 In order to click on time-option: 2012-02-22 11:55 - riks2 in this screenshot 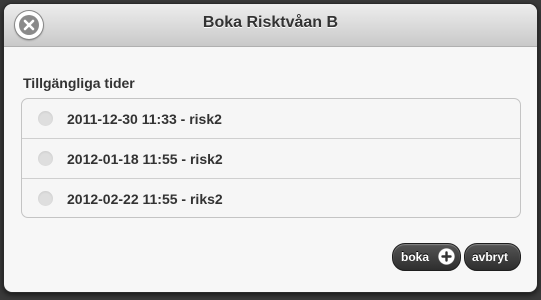, I will do `click(271, 198)`.